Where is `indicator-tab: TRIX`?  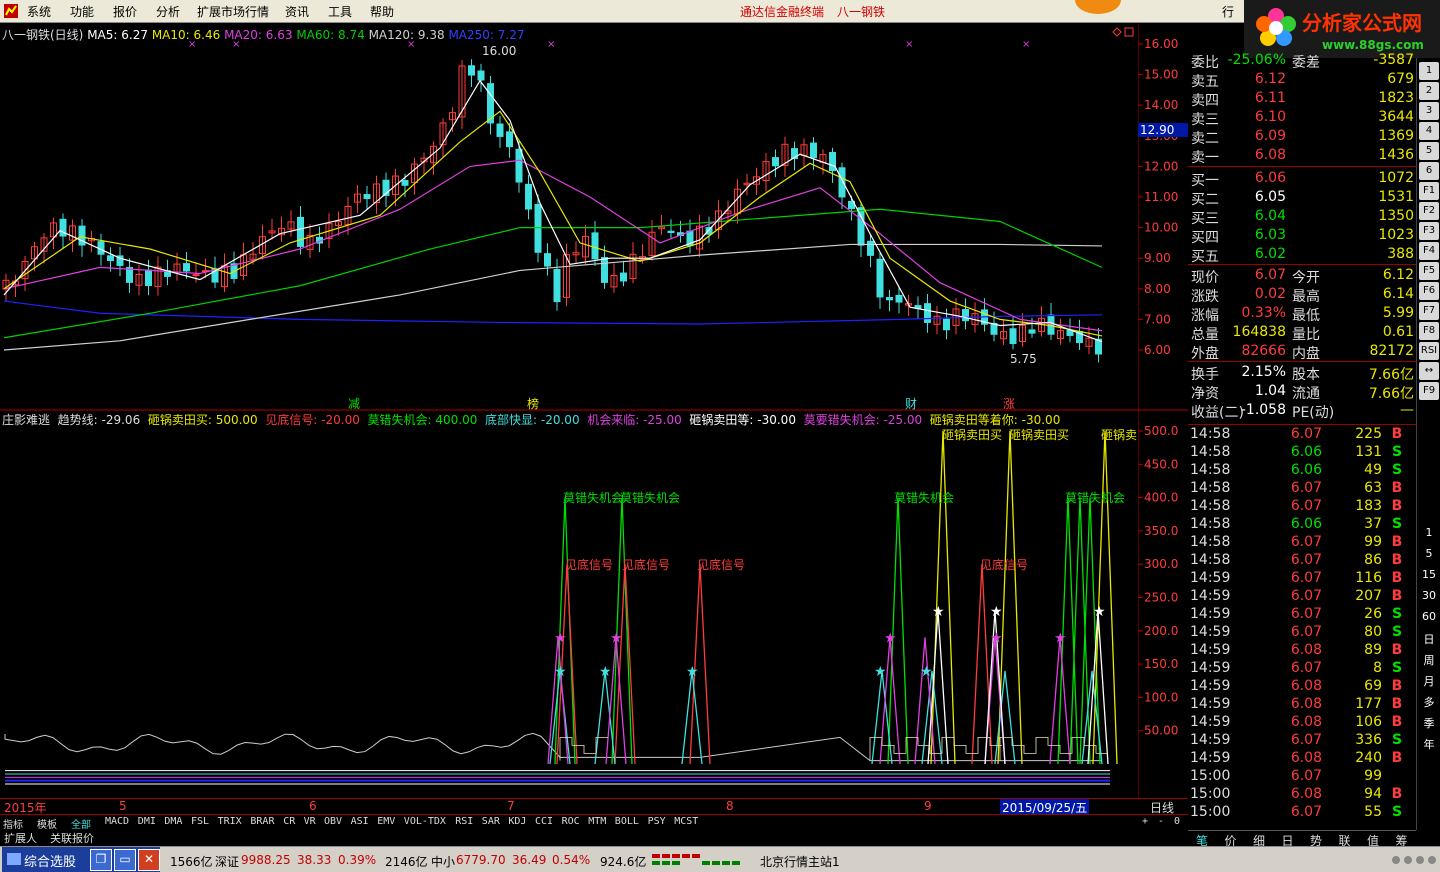
indicator-tab: TRIX is located at coordinates (230, 821).